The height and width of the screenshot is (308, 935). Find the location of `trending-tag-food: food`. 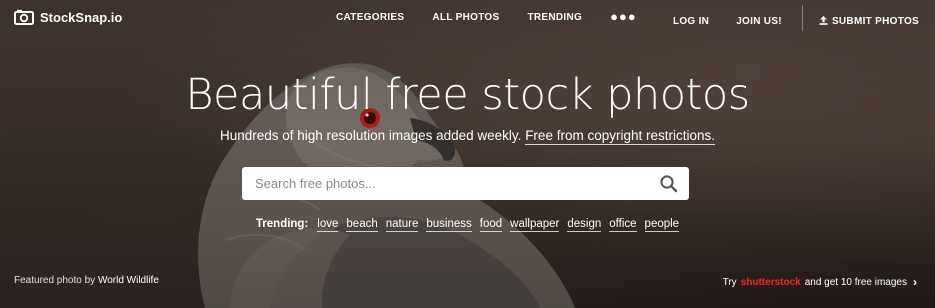

trending-tag-food: food is located at coordinates (491, 225).